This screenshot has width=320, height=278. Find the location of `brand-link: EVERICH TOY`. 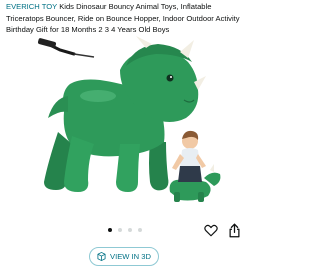

brand-link: EVERICH TOY is located at coordinates (31, 6).